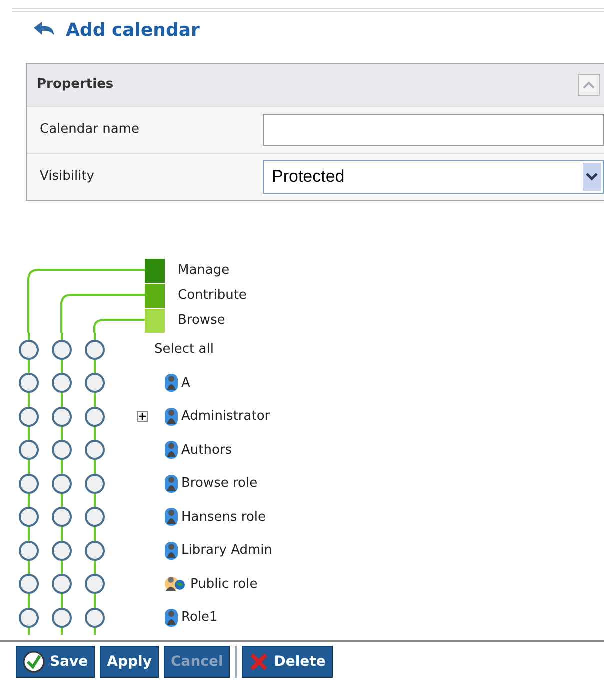  Describe the element at coordinates (592, 177) in the screenshot. I see `chevron-down-icon` at that location.